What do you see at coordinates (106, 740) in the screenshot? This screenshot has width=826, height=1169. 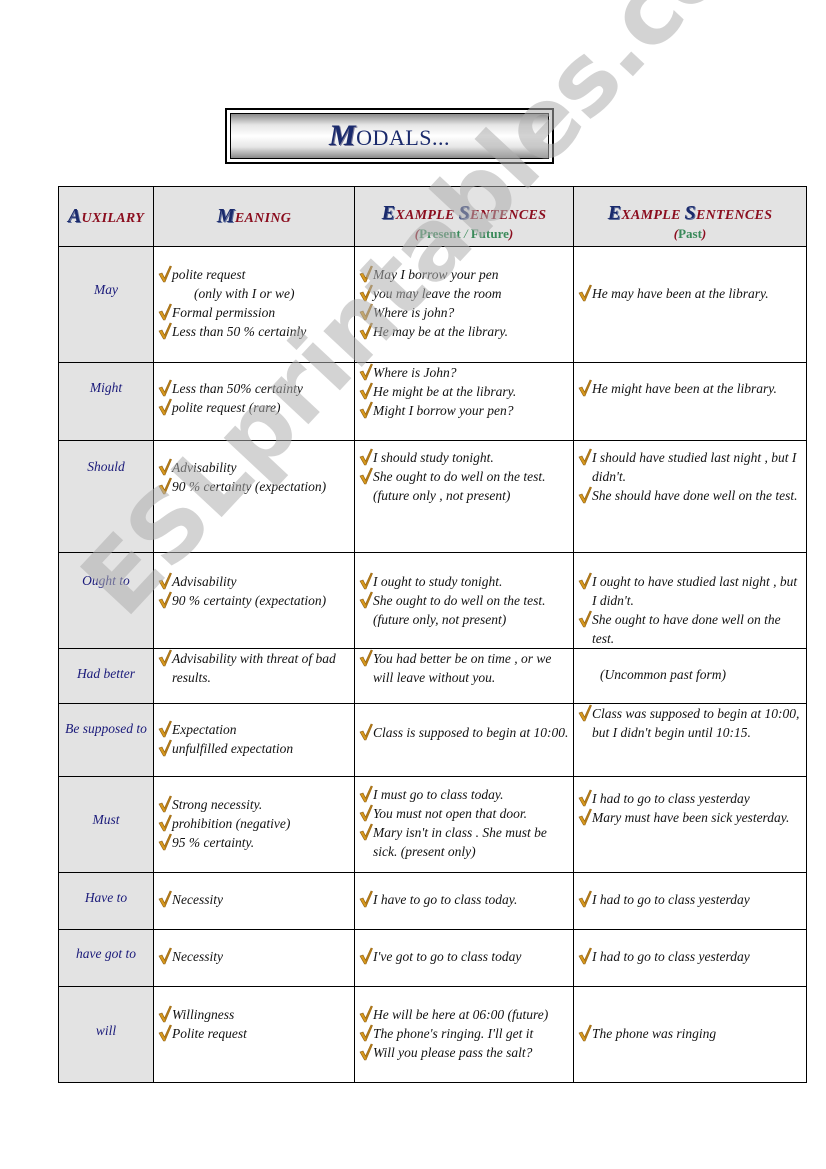 I see `auxiliary-cell: Be supposed to` at bounding box center [106, 740].